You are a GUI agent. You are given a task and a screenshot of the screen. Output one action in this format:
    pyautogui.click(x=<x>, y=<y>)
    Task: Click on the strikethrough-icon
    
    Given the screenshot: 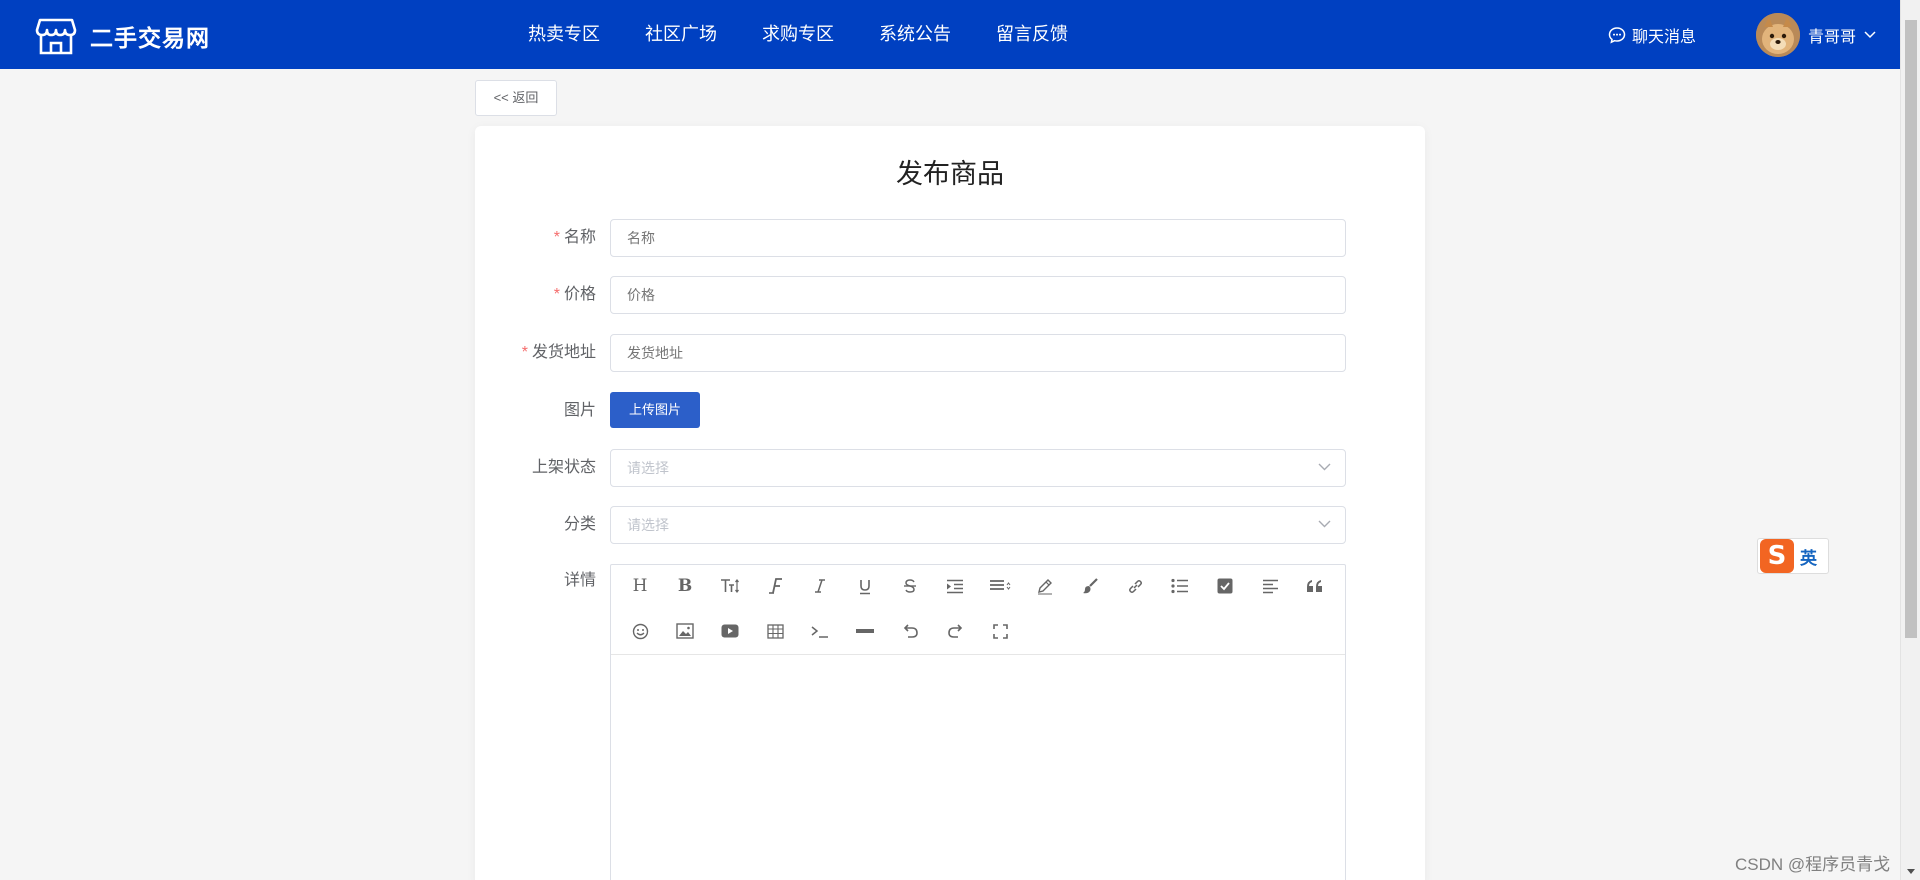 What is the action you would take?
    pyautogui.click(x=910, y=586)
    